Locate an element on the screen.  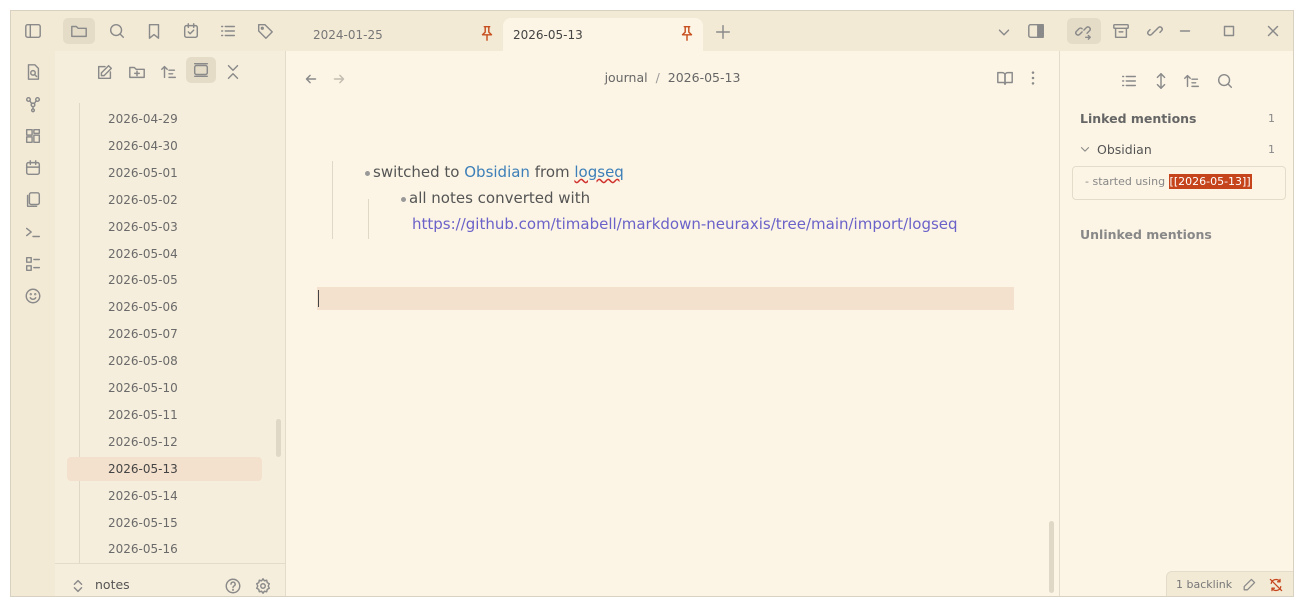
backlink-source-count: 1 is located at coordinates (1271, 149).